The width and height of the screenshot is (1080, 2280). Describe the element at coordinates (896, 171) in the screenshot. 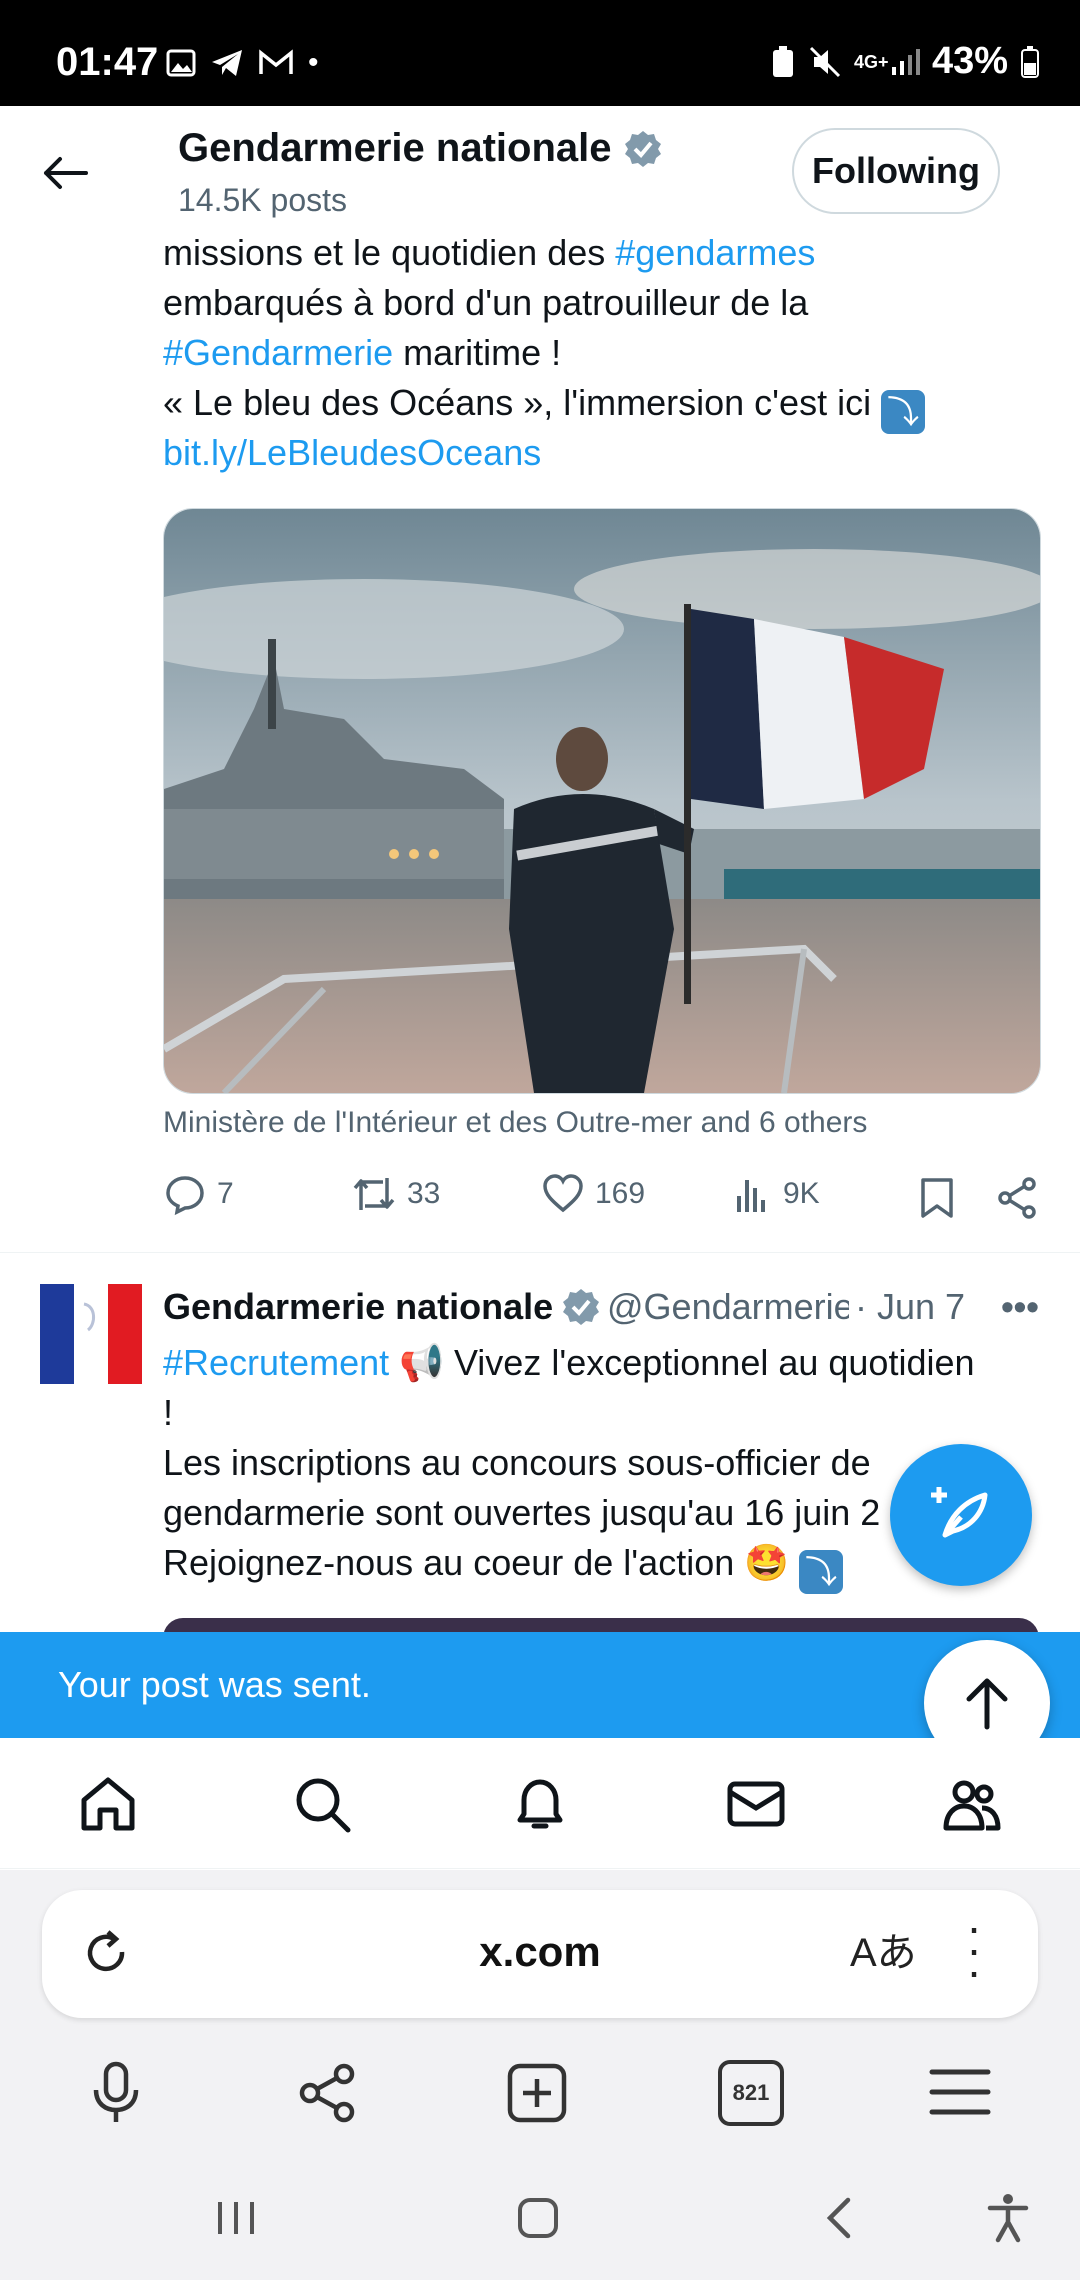

I see `following-button: Following` at that location.